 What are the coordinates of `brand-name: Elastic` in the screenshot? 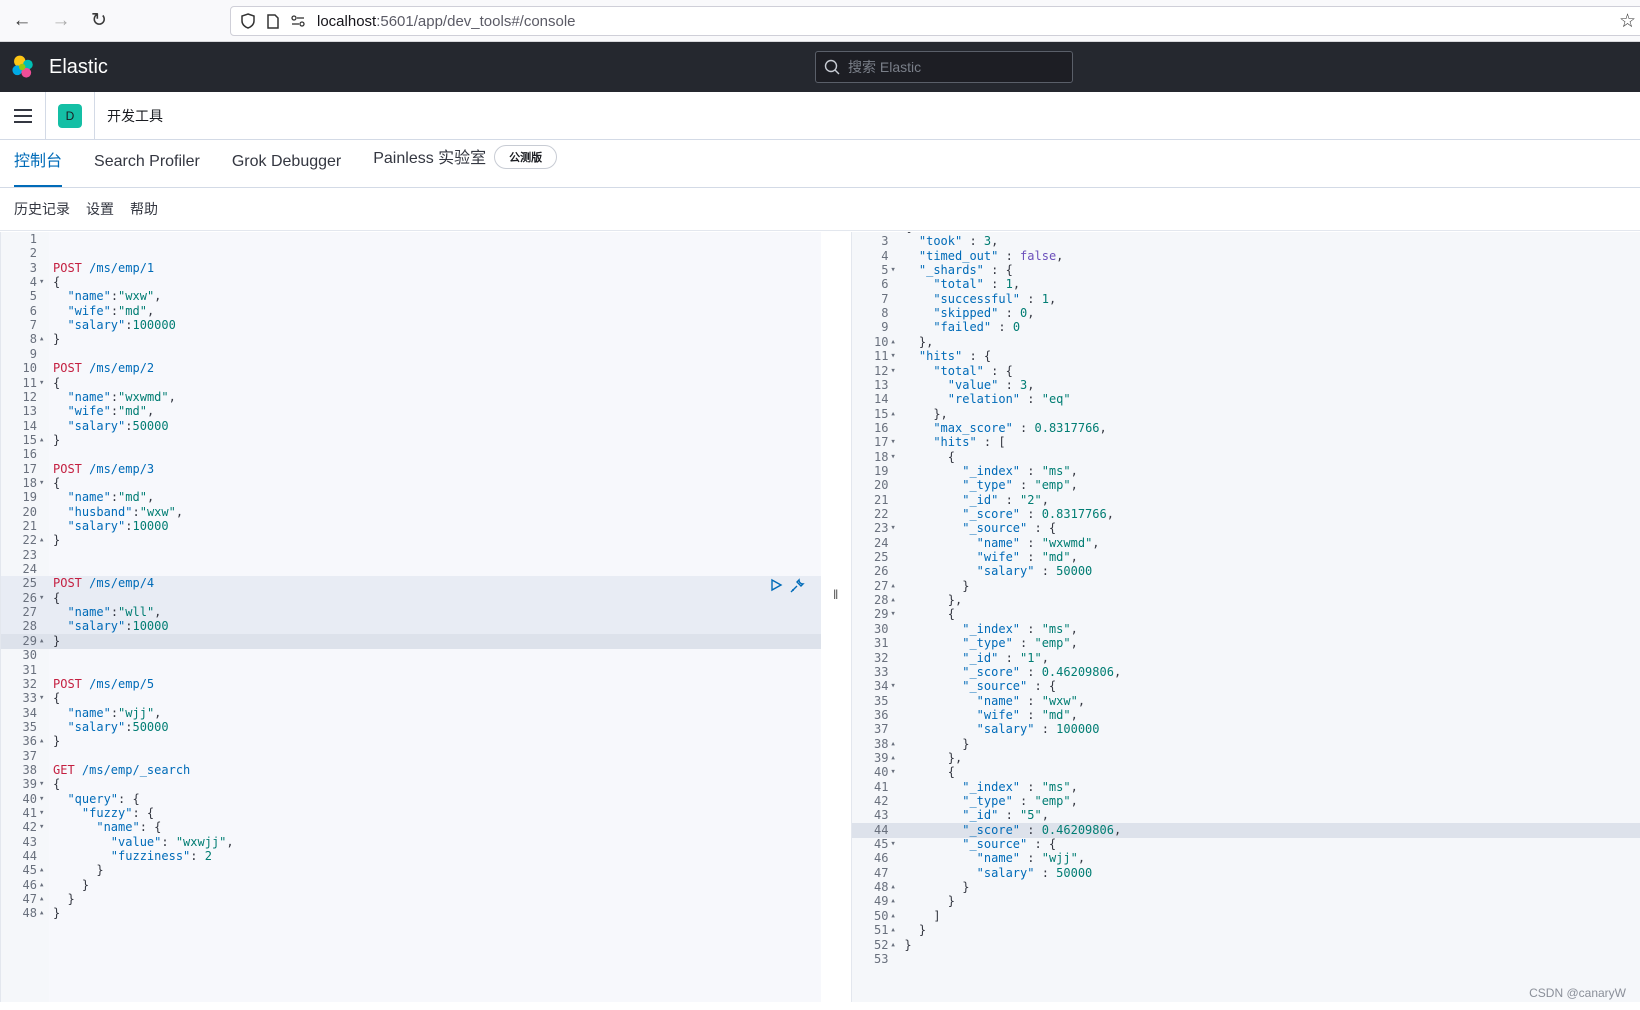 It's located at (78, 67).